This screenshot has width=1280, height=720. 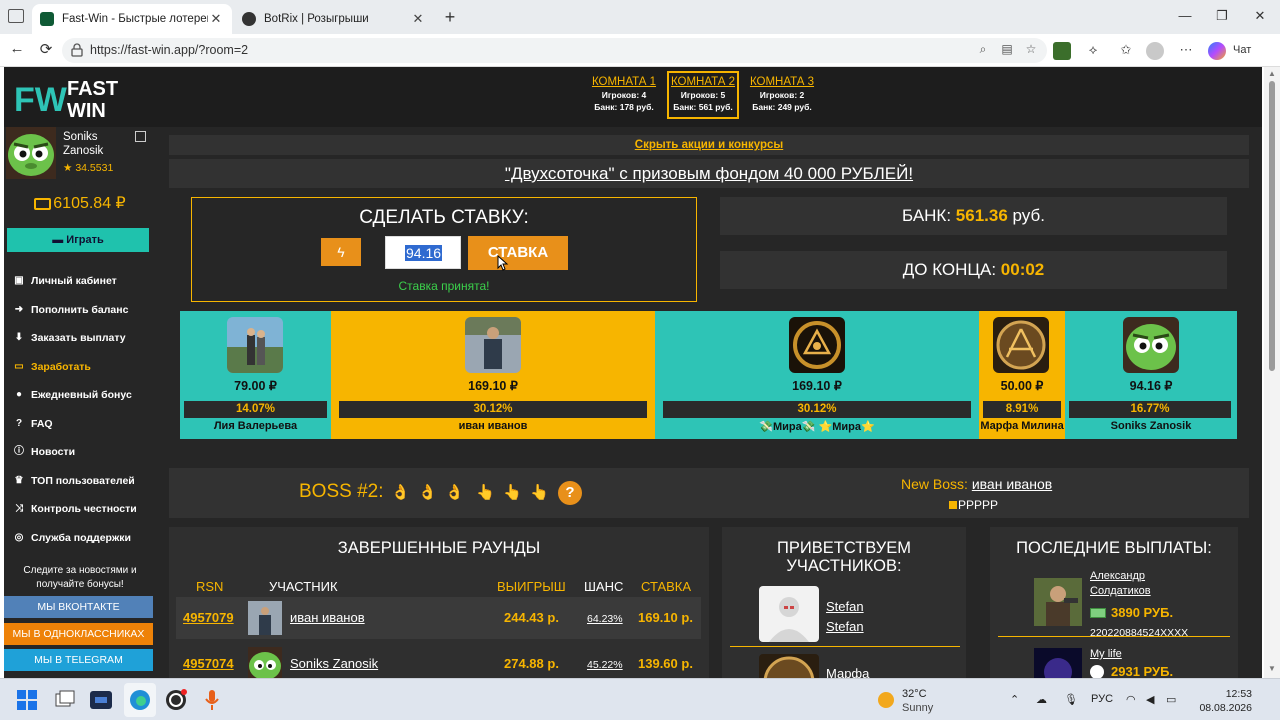 I want to click on round-avatar, so click(x=265, y=618).